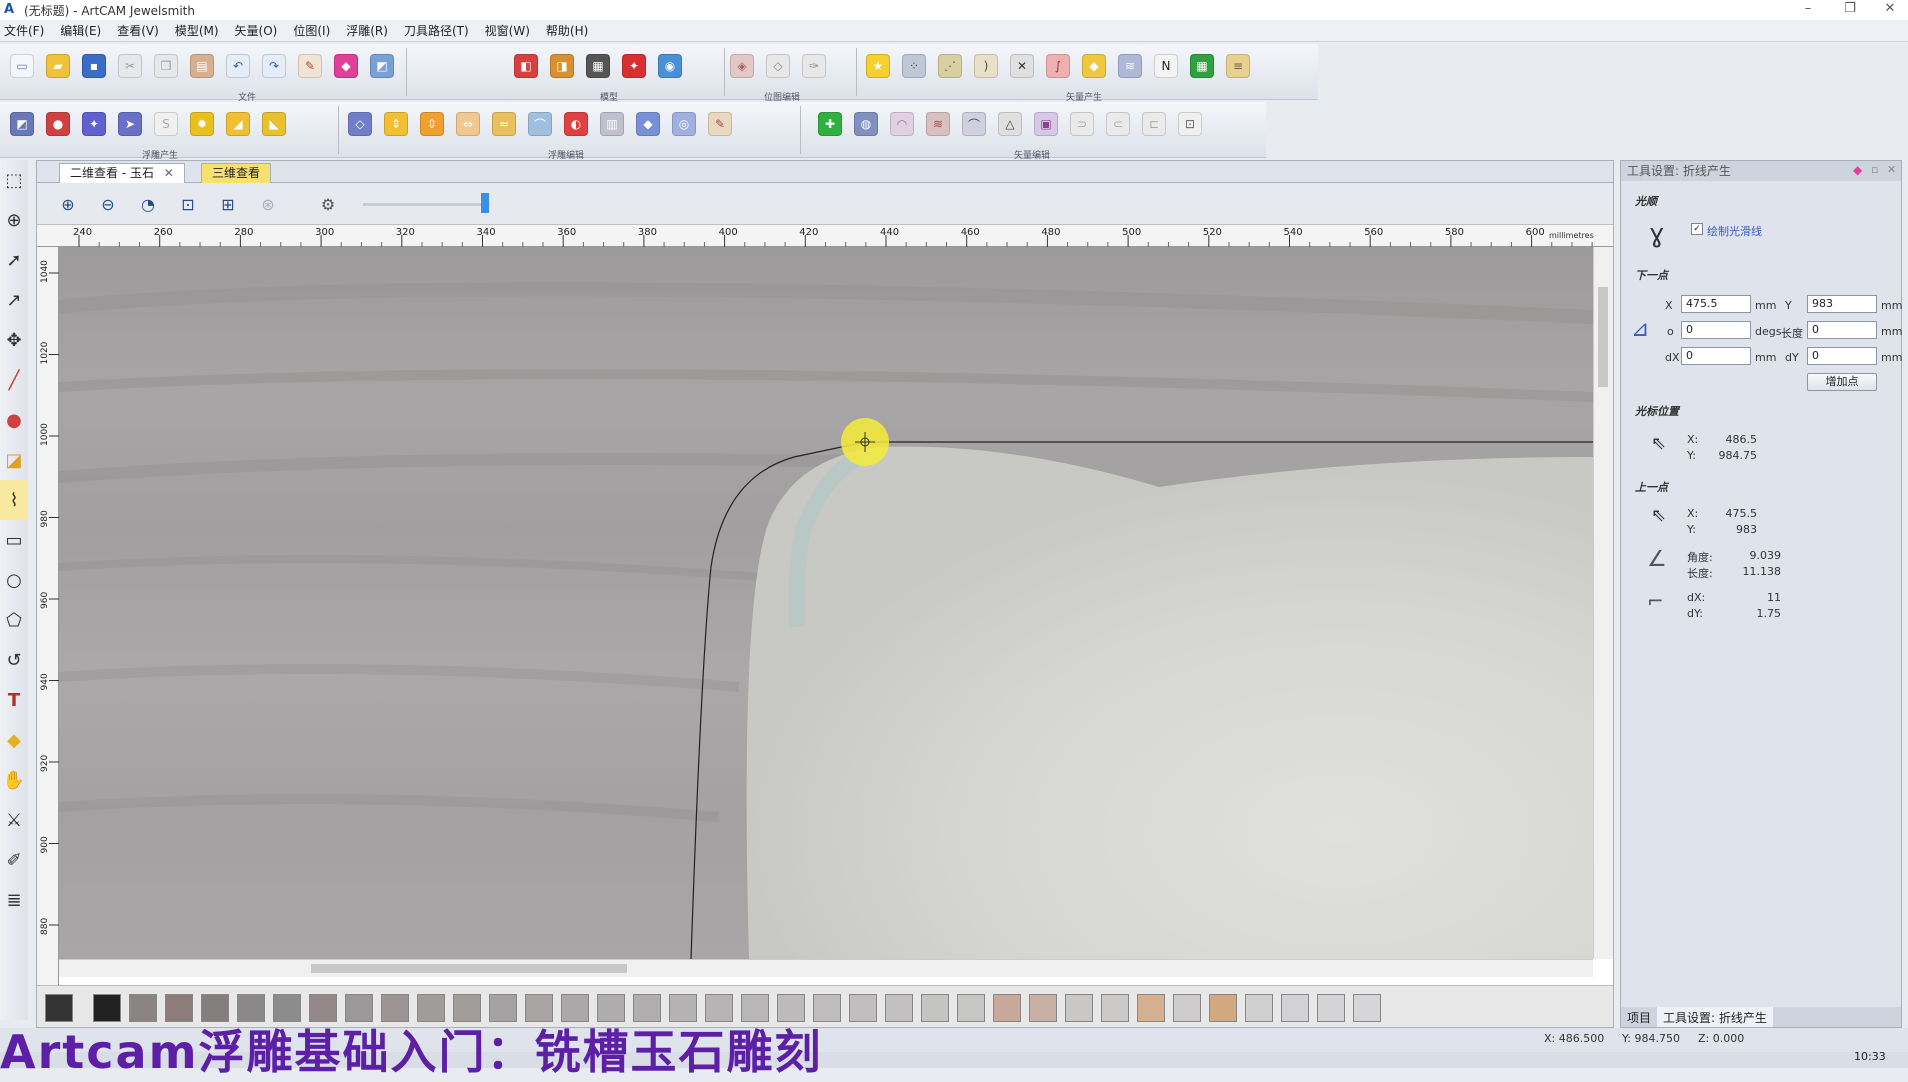  I want to click on model-tool-2: ◨, so click(562, 66).